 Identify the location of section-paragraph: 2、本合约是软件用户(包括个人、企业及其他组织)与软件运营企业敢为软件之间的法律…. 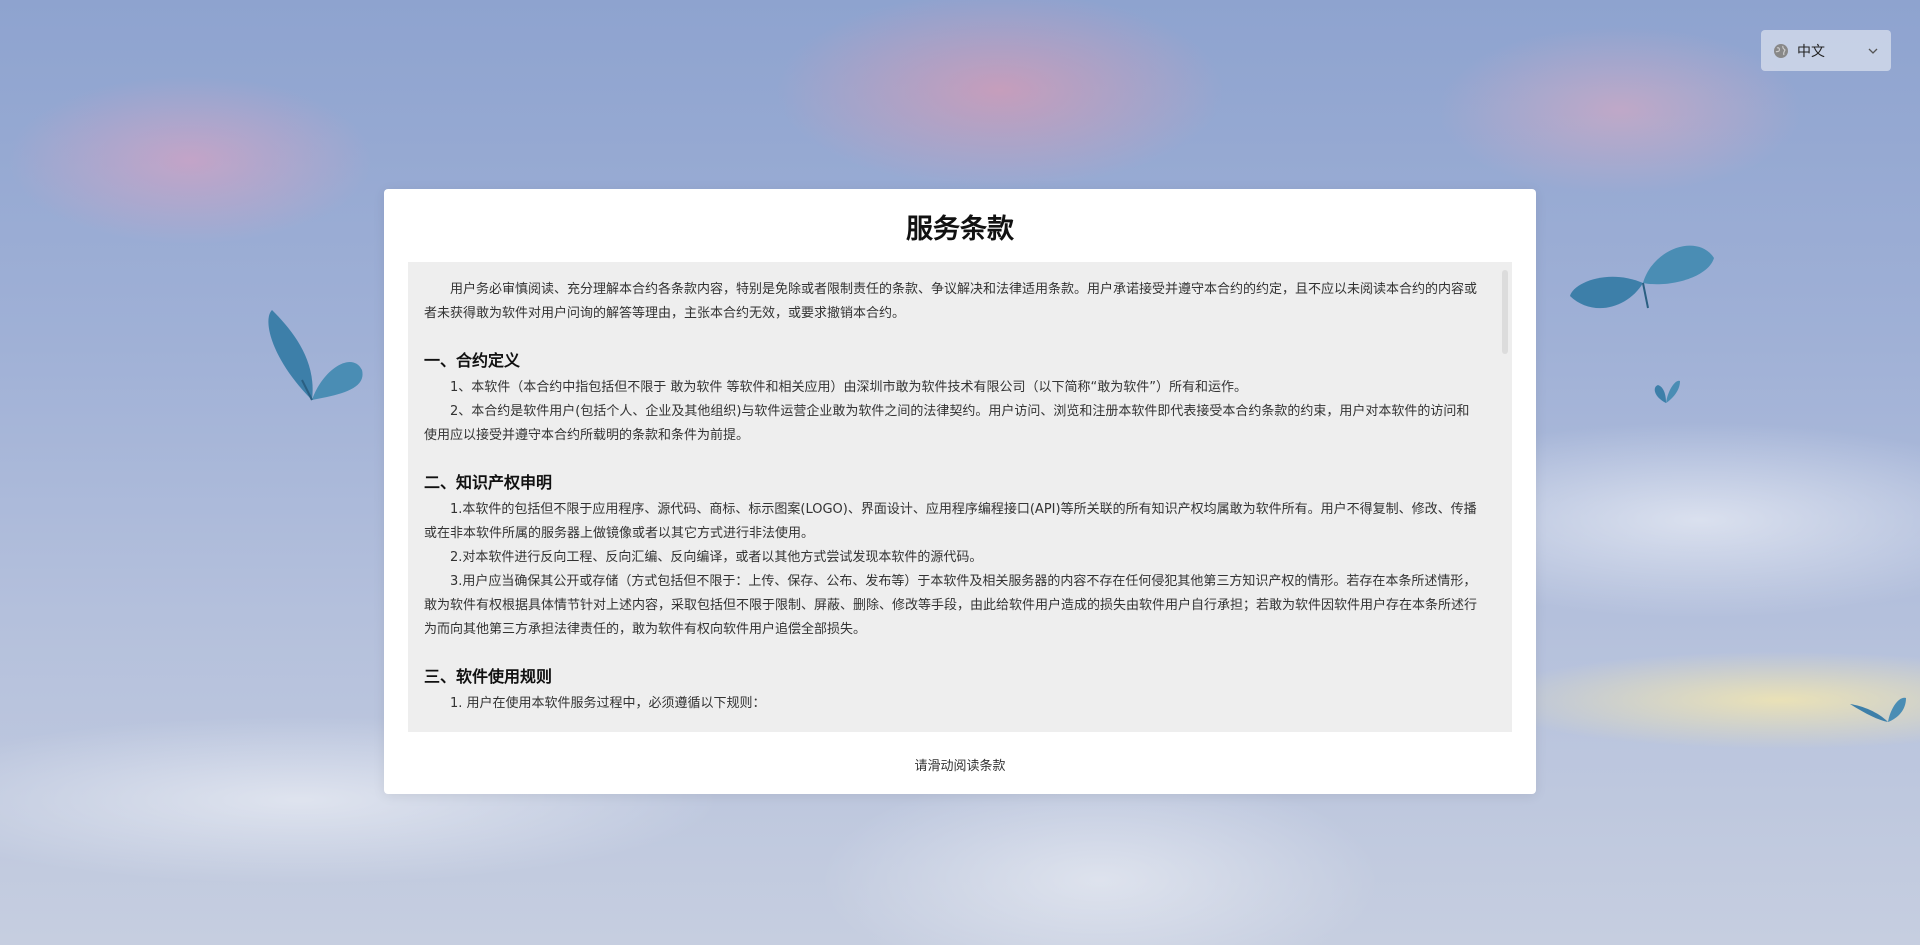
(947, 423).